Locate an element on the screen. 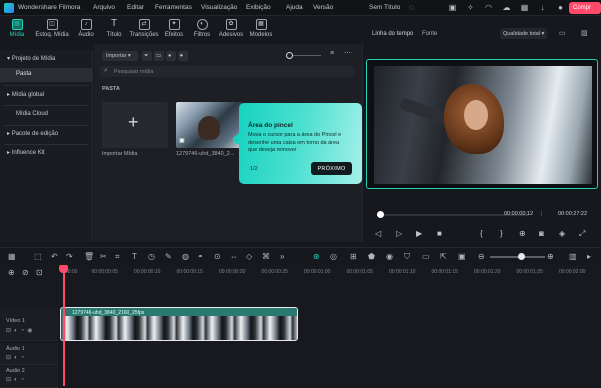 This screenshot has height=388, width=601. split-icon: ✂ is located at coordinates (103, 256).